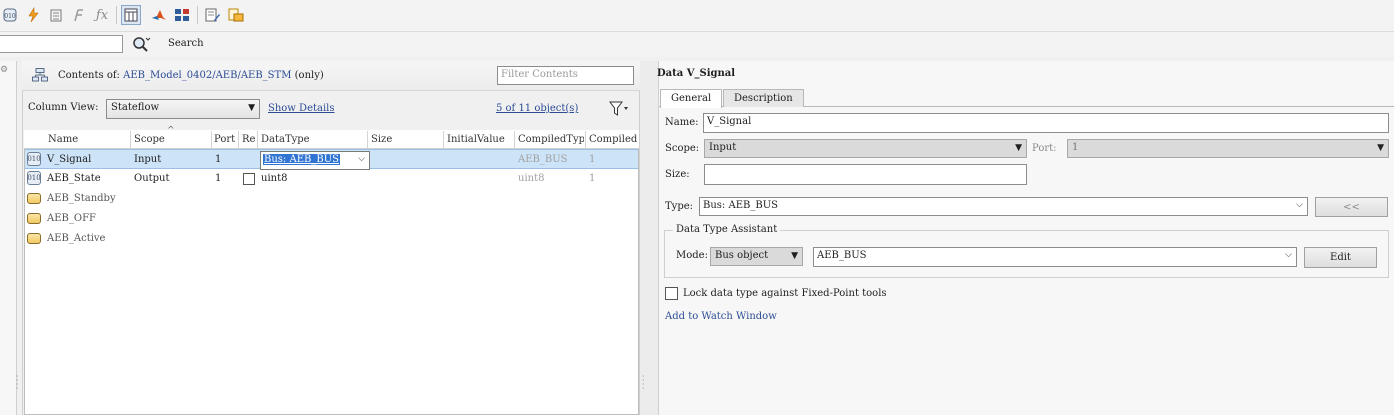  Describe the element at coordinates (149, 139) in the screenshot. I see `col-header-scope: Scope` at that location.